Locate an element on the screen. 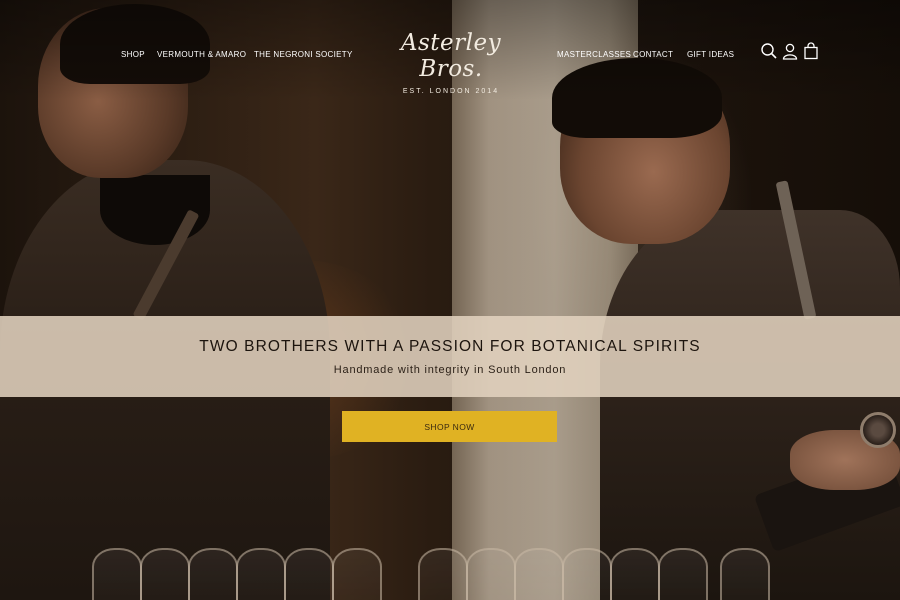 The height and width of the screenshot is (600, 900). brand-logo: Asterley Bros. EST. LONDON 2014 is located at coordinates (451, 62).